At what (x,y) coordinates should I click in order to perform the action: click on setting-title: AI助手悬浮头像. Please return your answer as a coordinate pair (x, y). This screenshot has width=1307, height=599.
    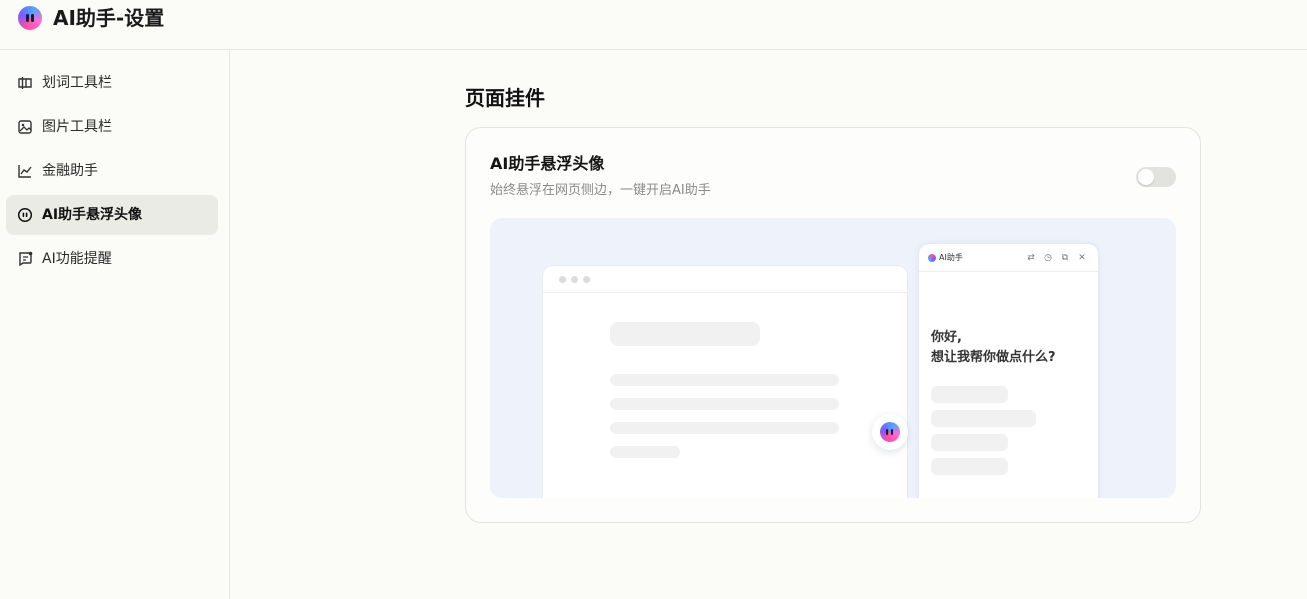
    Looking at the image, I should click on (547, 163).